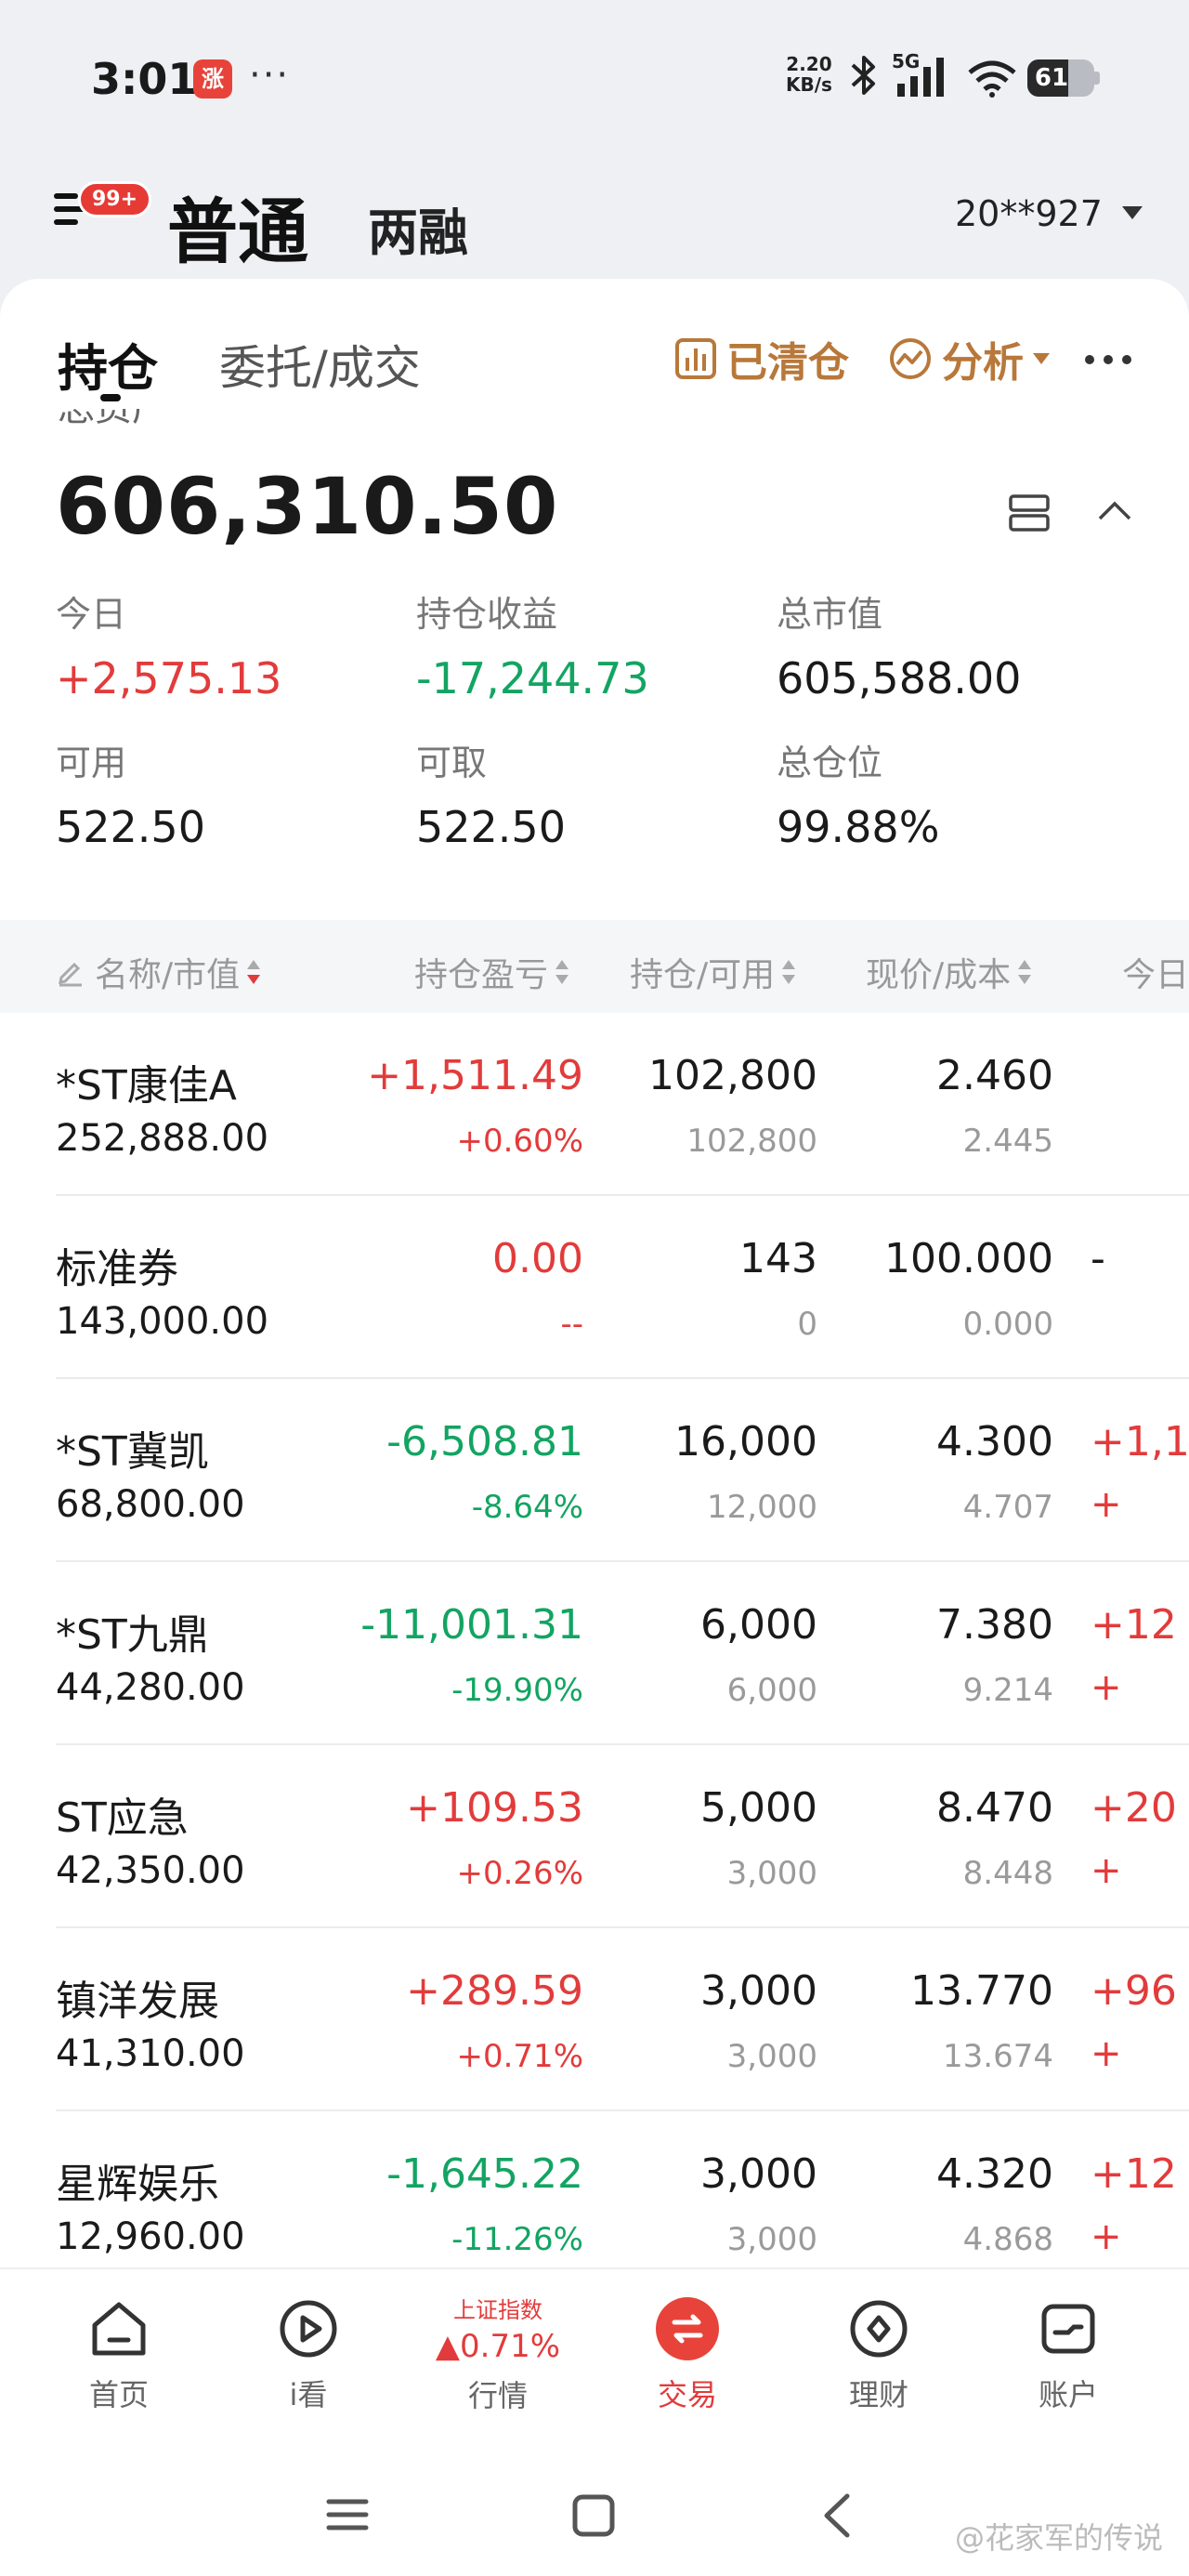  Describe the element at coordinates (495, 1991) in the screenshot. I see `stock-pnl: +289.59` at that location.